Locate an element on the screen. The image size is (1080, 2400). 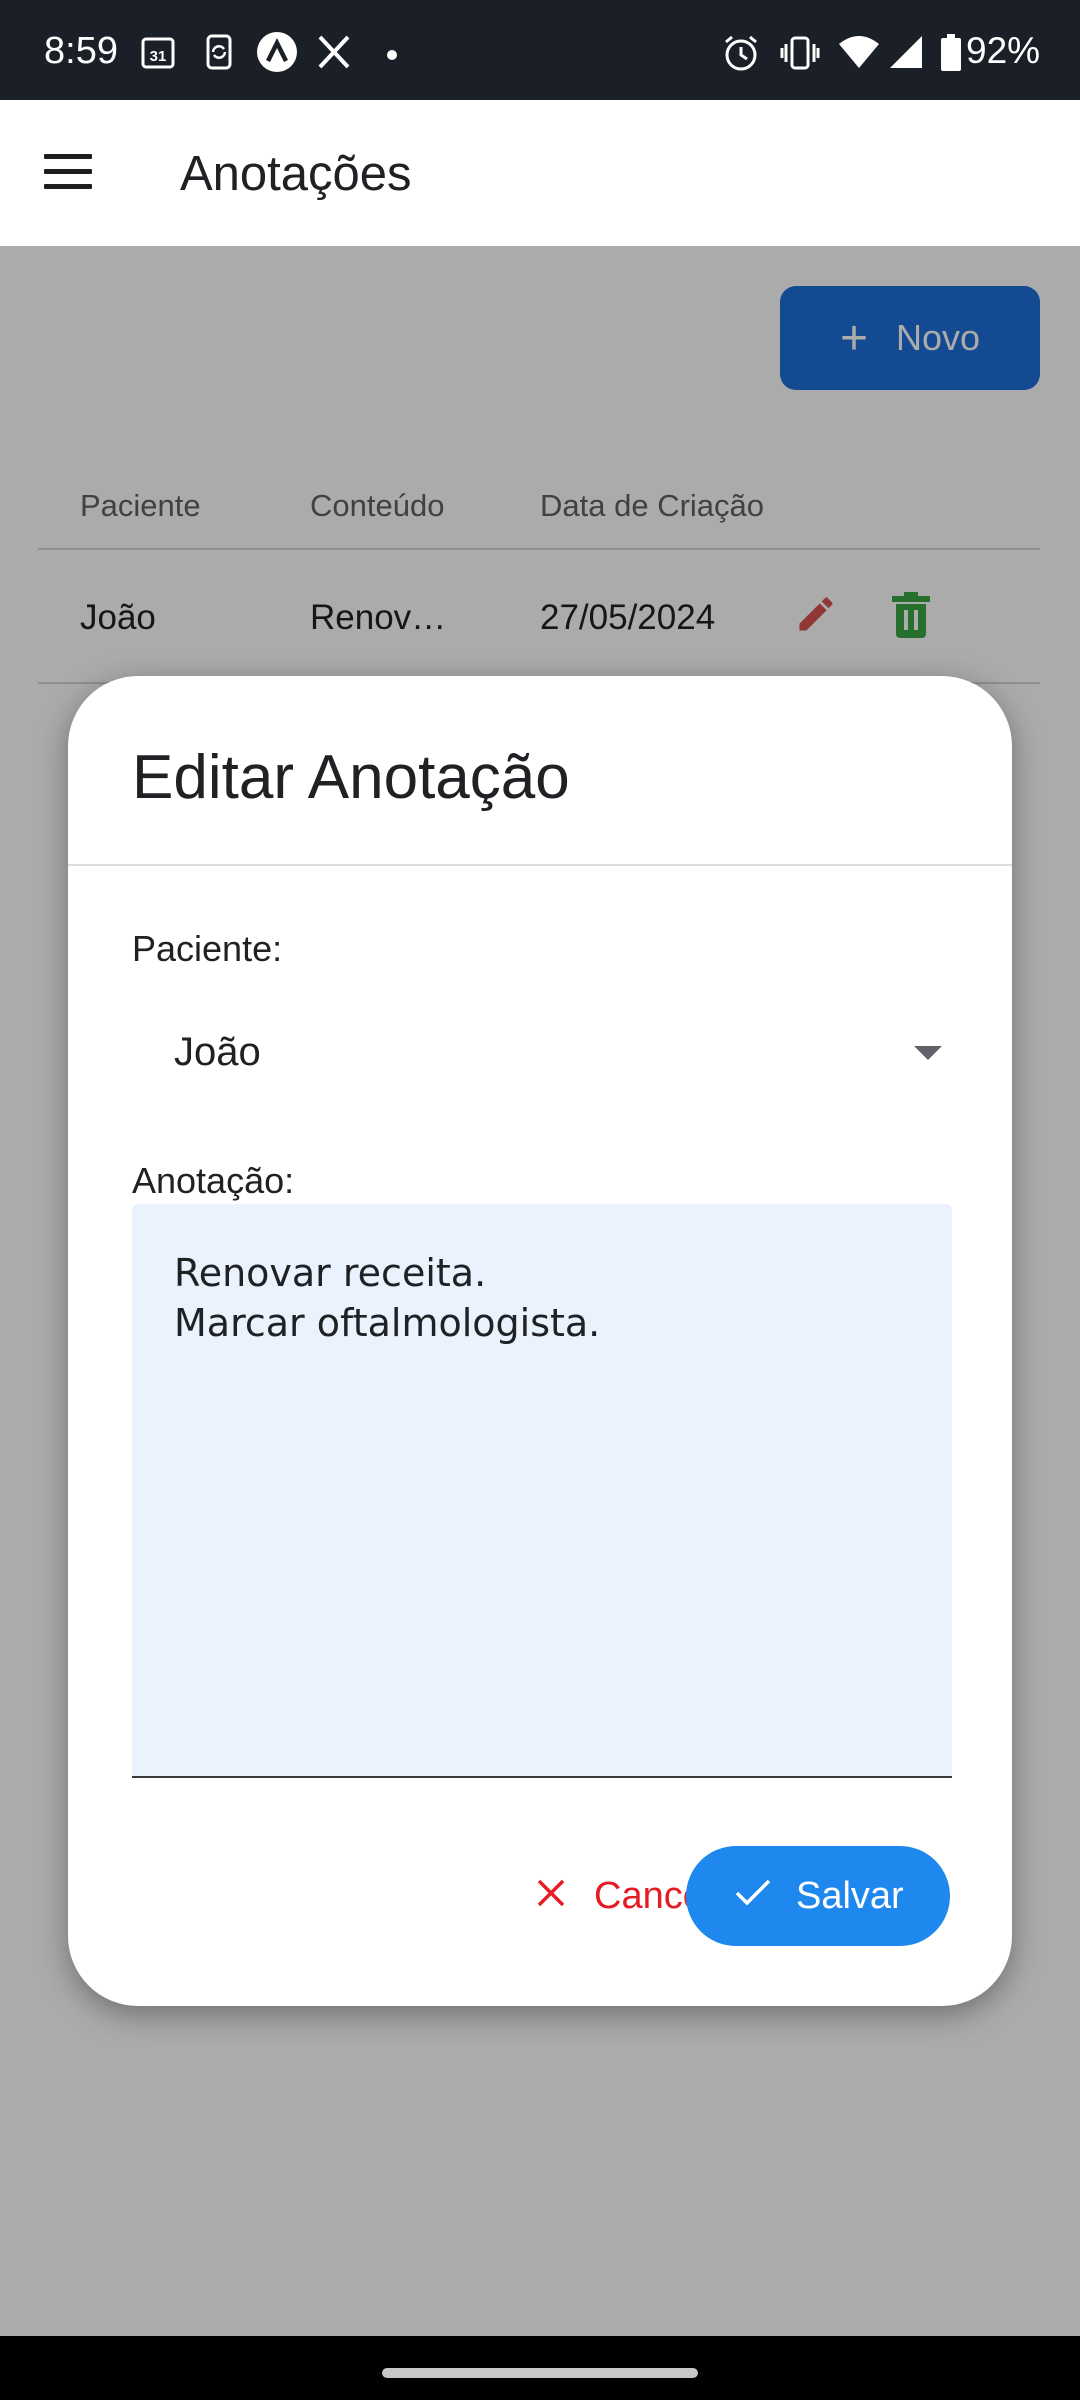
sync-icon is located at coordinates (219, 54).